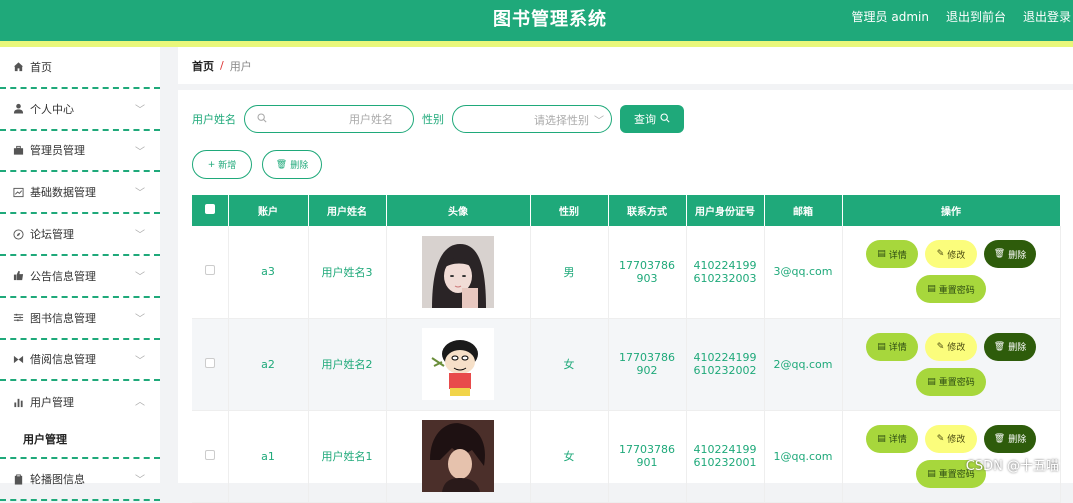 The width and height of the screenshot is (1073, 503). I want to click on sidebar-item-admins: 管理员管理 ﹀, so click(80, 152).